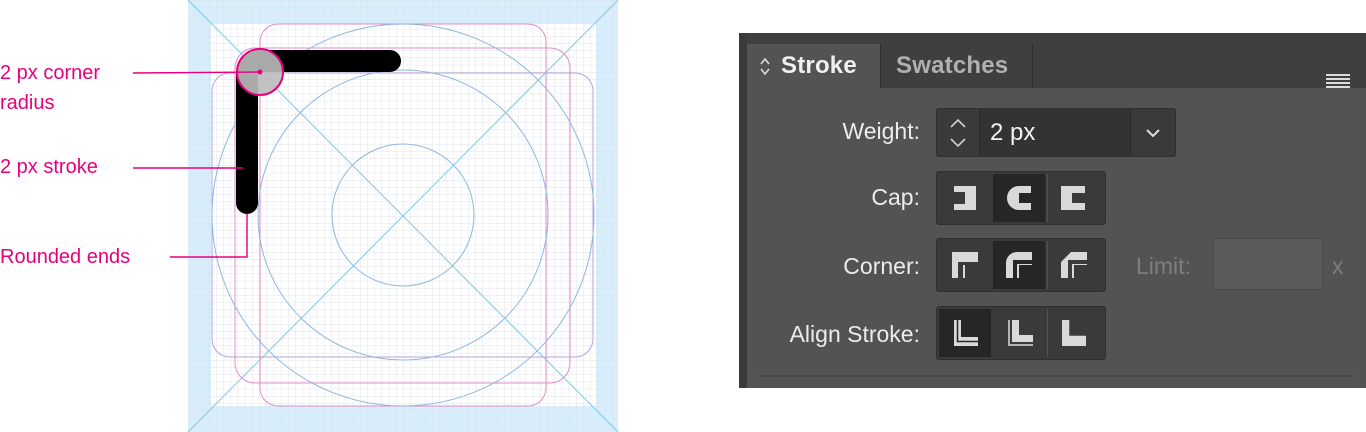 Image resolution: width=1366 pixels, height=432 pixels. I want to click on align-stroke-label: Align Stroke:, so click(854, 334).